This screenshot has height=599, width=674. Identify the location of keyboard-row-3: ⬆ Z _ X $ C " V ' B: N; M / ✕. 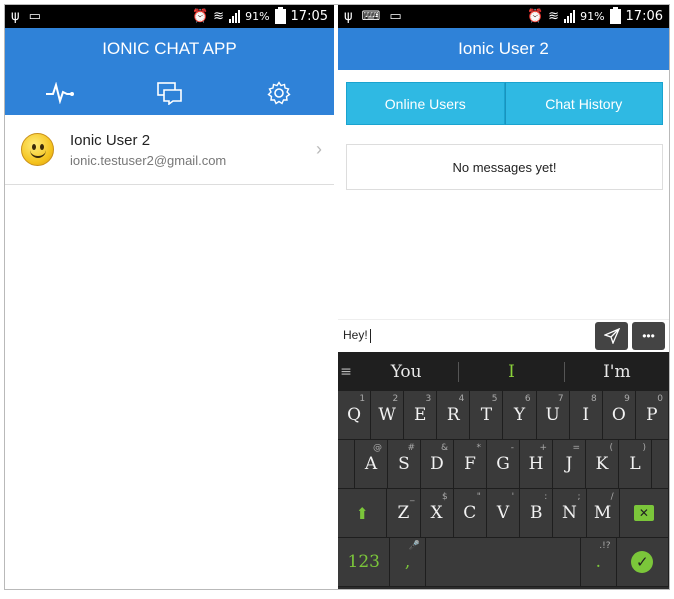
(503, 513).